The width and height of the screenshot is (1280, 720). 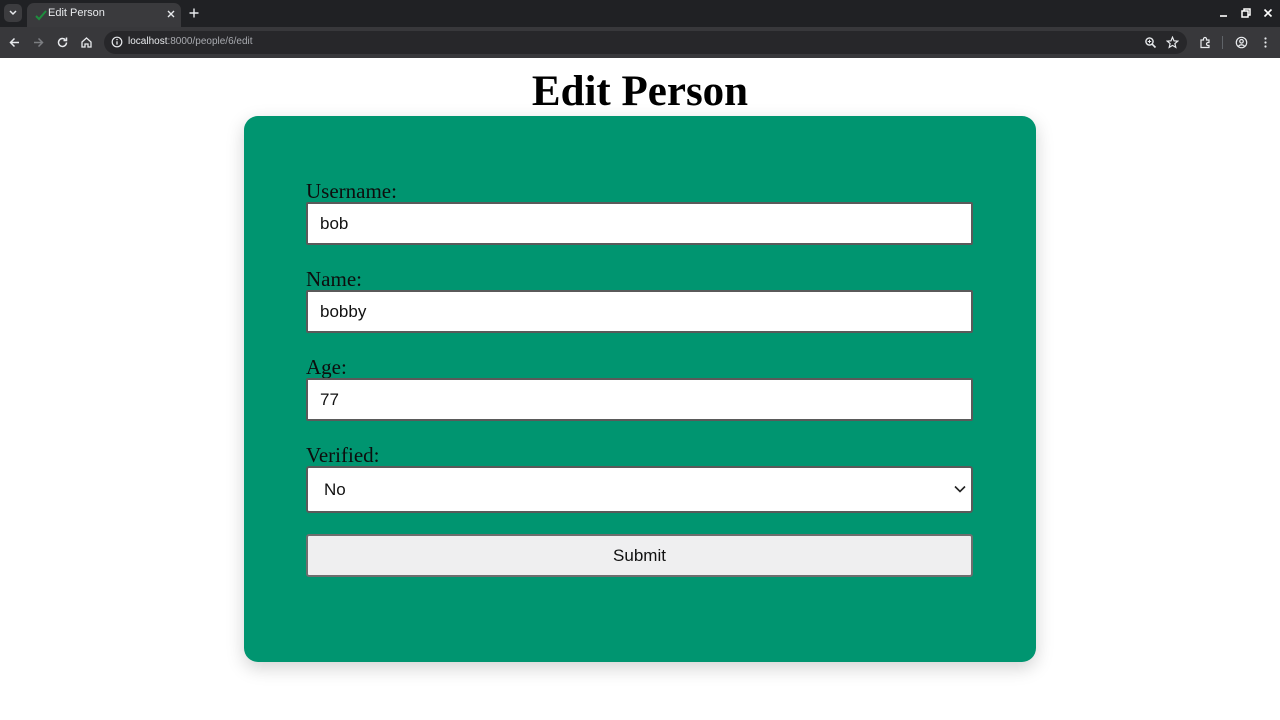 I want to click on tab-list-icon, so click(x=13, y=13).